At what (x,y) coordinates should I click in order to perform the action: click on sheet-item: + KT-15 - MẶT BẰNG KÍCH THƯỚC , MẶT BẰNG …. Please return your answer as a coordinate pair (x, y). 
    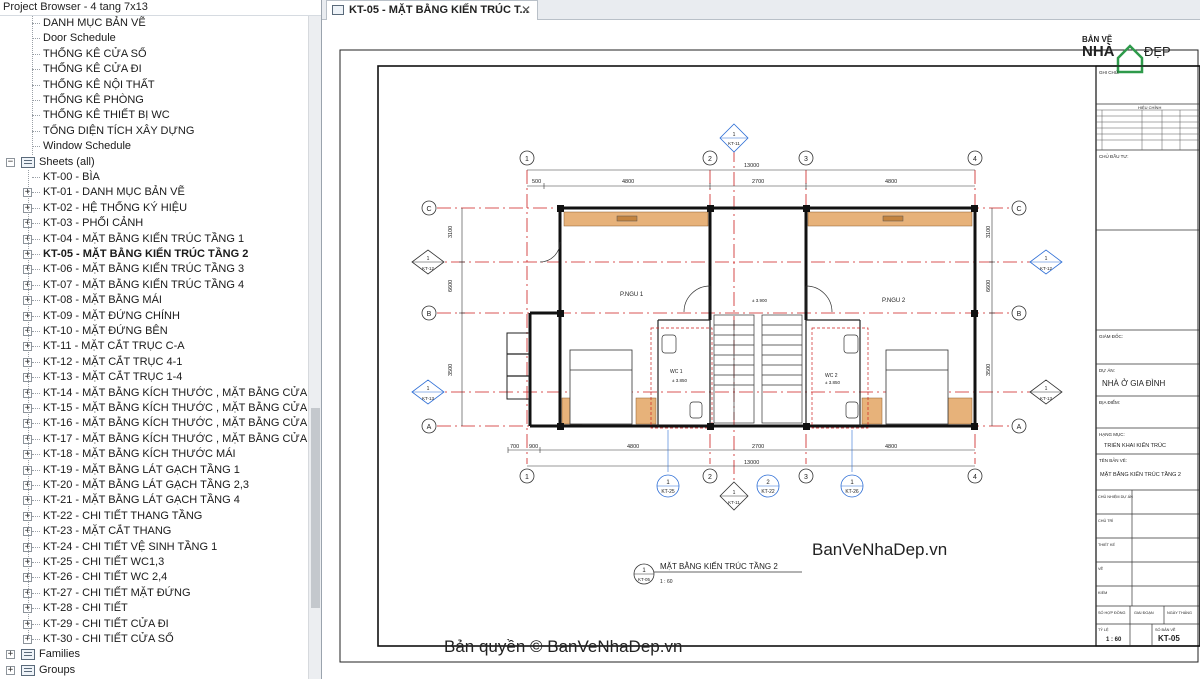
    Looking at the image, I should click on (154, 408).